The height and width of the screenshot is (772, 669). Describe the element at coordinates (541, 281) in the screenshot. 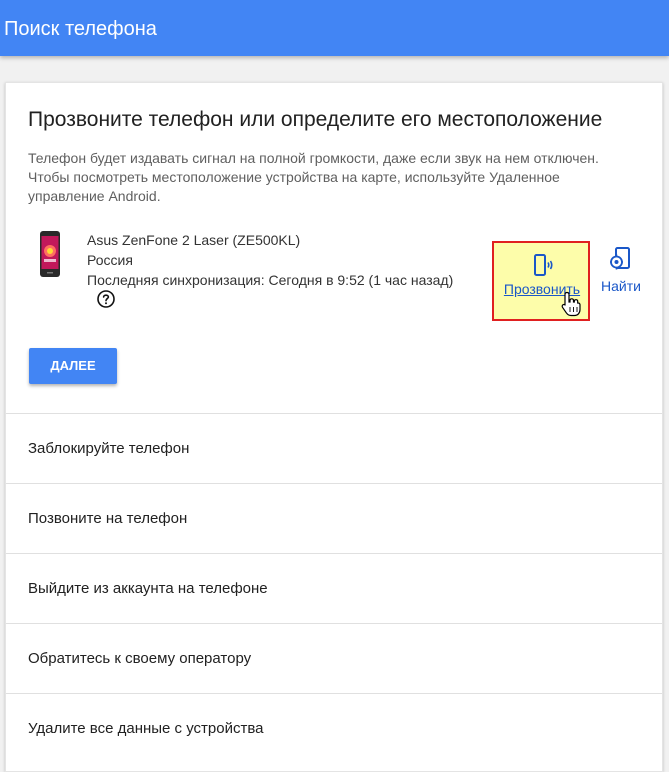

I see `ring-phone-button: Прозвонить` at that location.